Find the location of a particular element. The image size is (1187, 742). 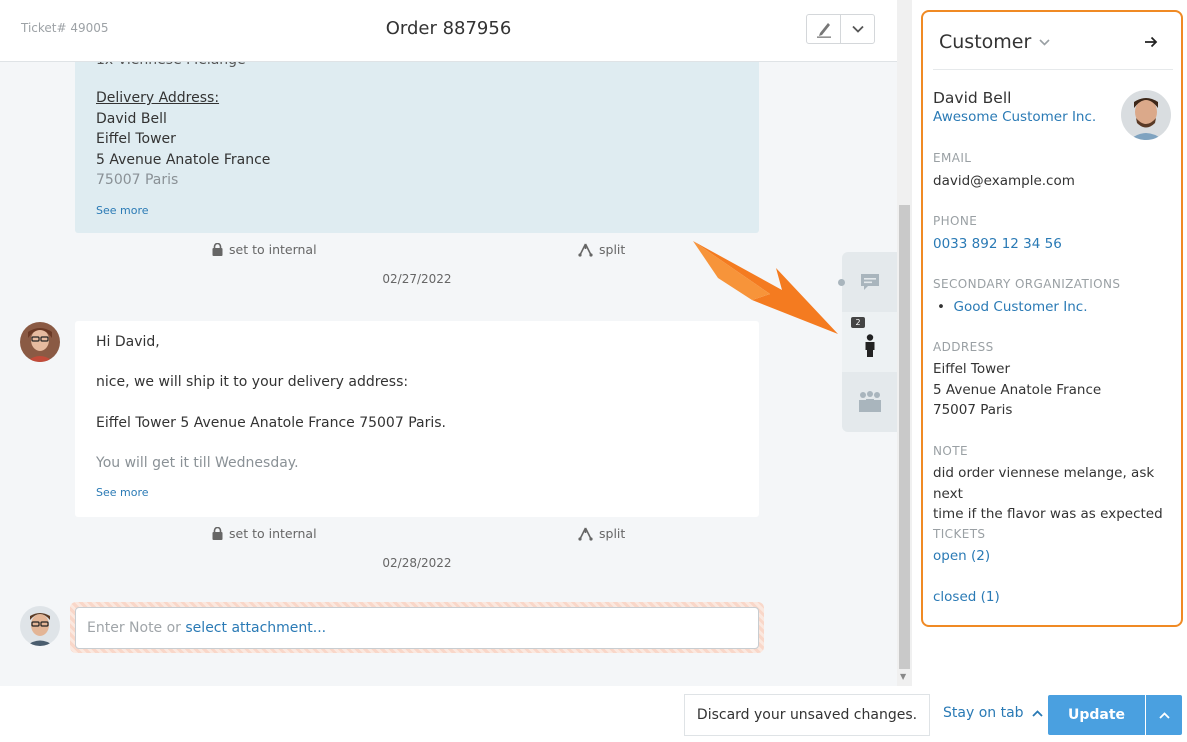

ticket-edit-button-group is located at coordinates (840, 29).